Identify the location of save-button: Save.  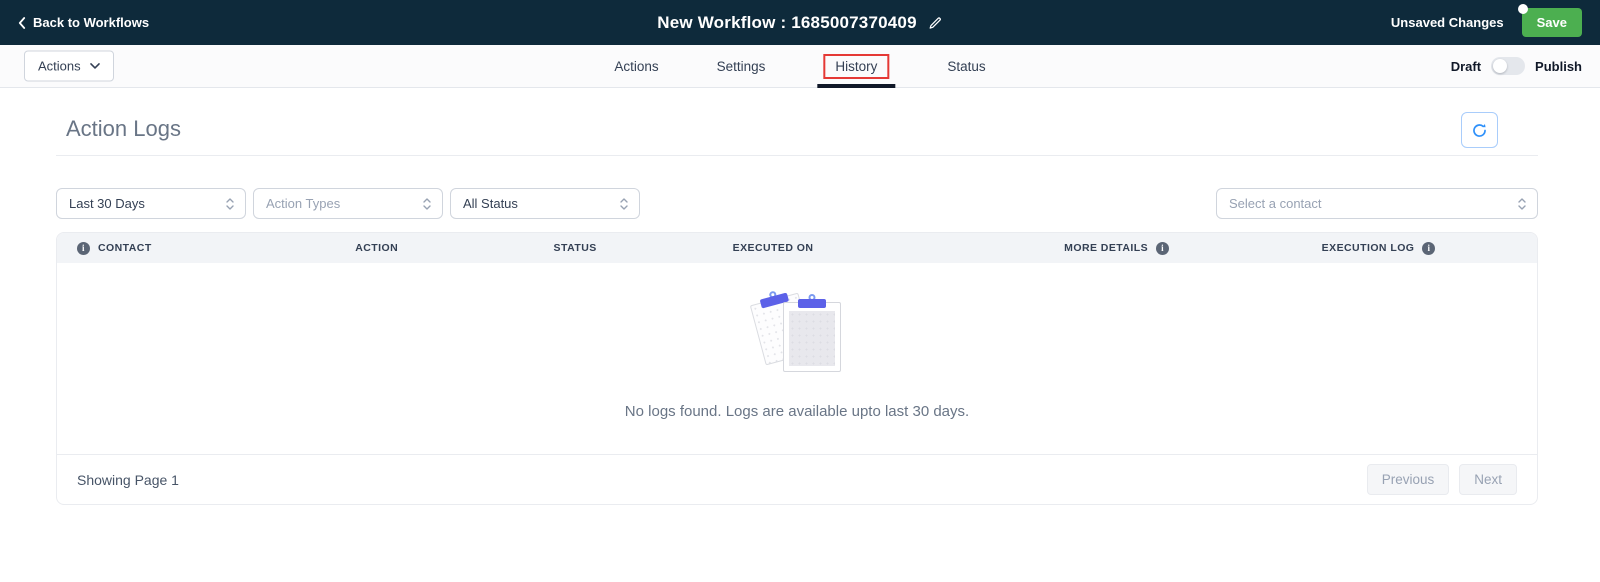
(1549, 20).